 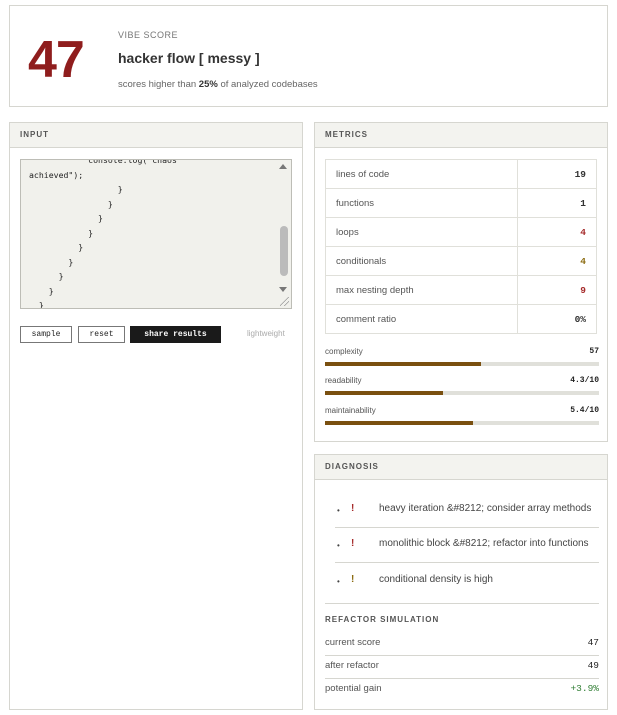 I want to click on metric-label: functions, so click(x=421, y=203).